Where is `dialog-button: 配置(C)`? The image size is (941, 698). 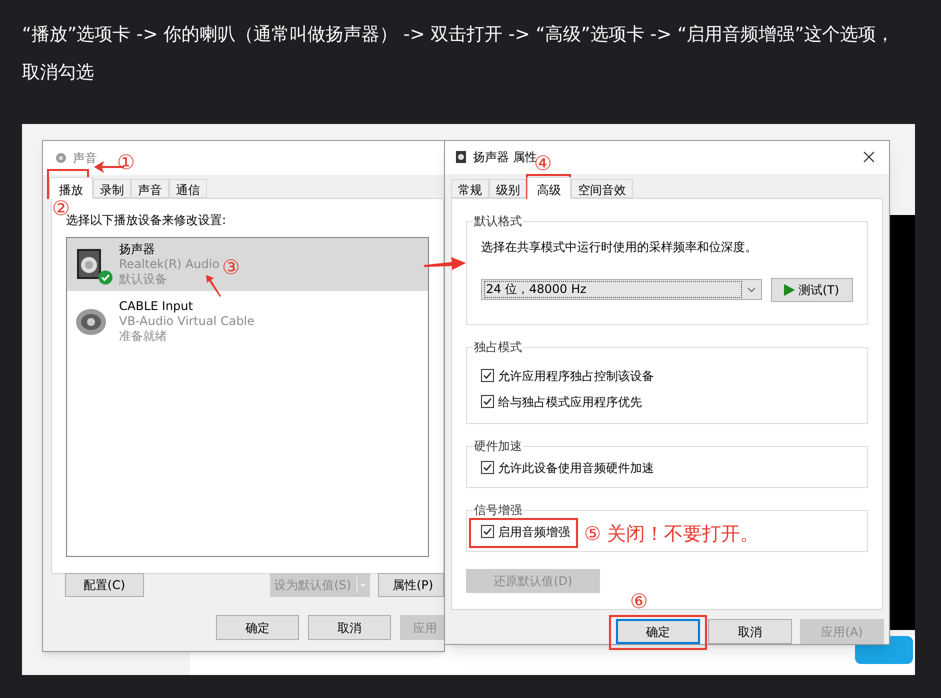
dialog-button: 配置(C) is located at coordinates (104, 585).